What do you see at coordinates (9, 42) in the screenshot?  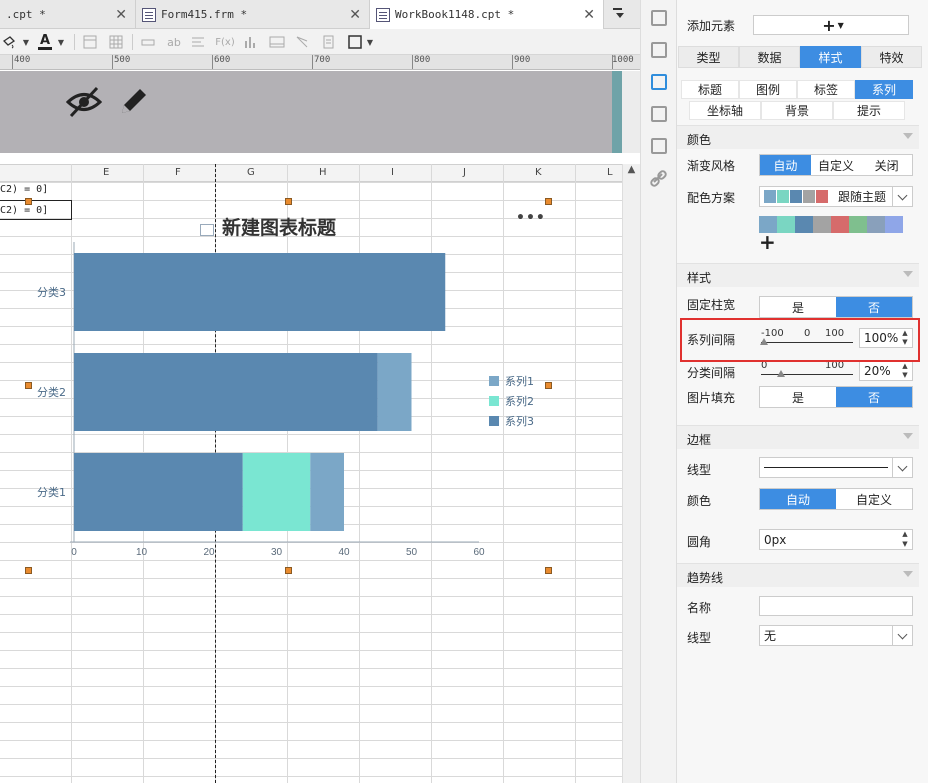 I see `format-painter-icon` at bounding box center [9, 42].